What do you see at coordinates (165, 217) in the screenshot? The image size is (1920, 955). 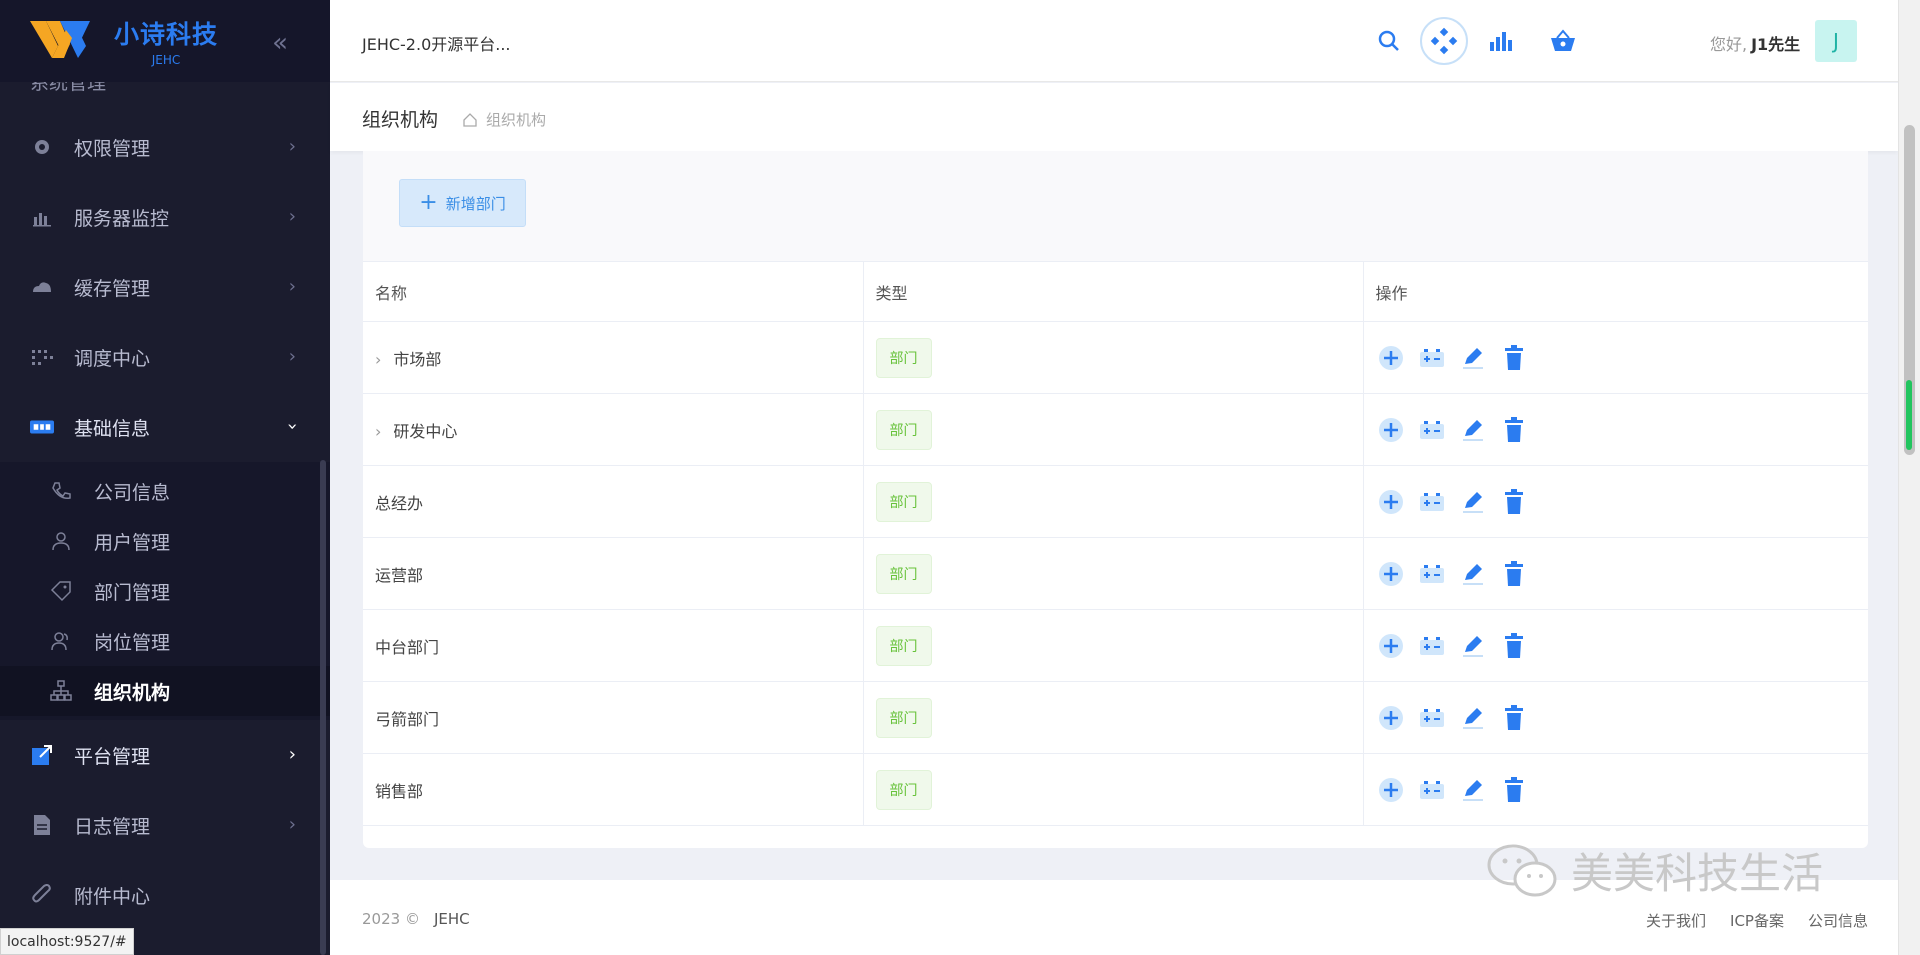 I see `sidebar-item-server-monitor: 服务器监控 ›` at bounding box center [165, 217].